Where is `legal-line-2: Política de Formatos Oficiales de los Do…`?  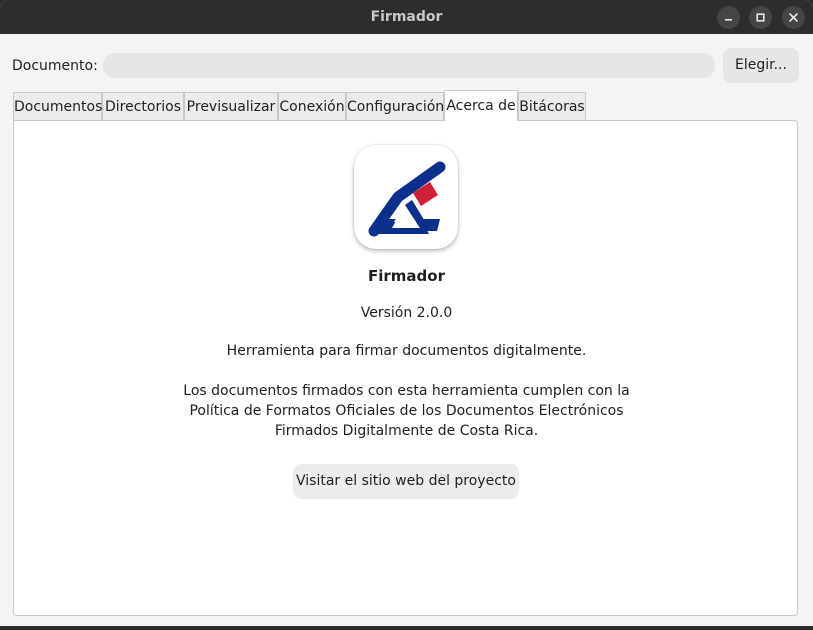
legal-line-2: Política de Formatos Oficiales de los Do… is located at coordinates (406, 411).